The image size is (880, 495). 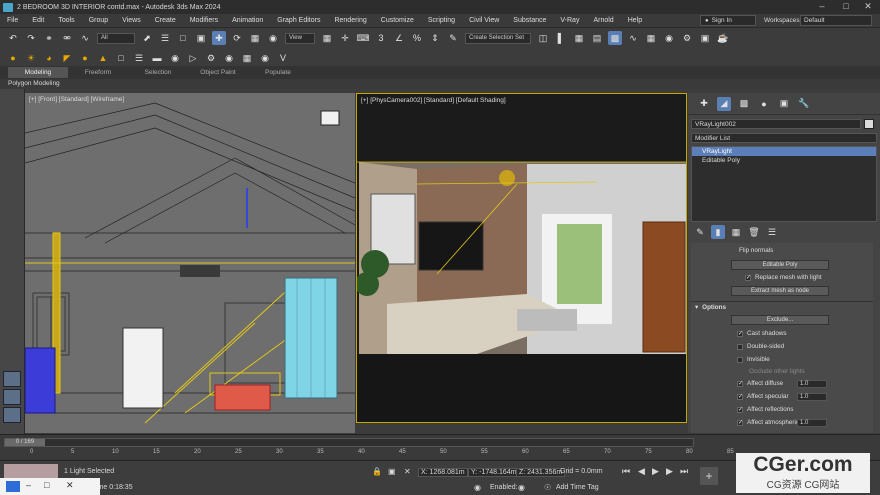 I want to click on menu-item-animation: Animation, so click(x=247, y=20).